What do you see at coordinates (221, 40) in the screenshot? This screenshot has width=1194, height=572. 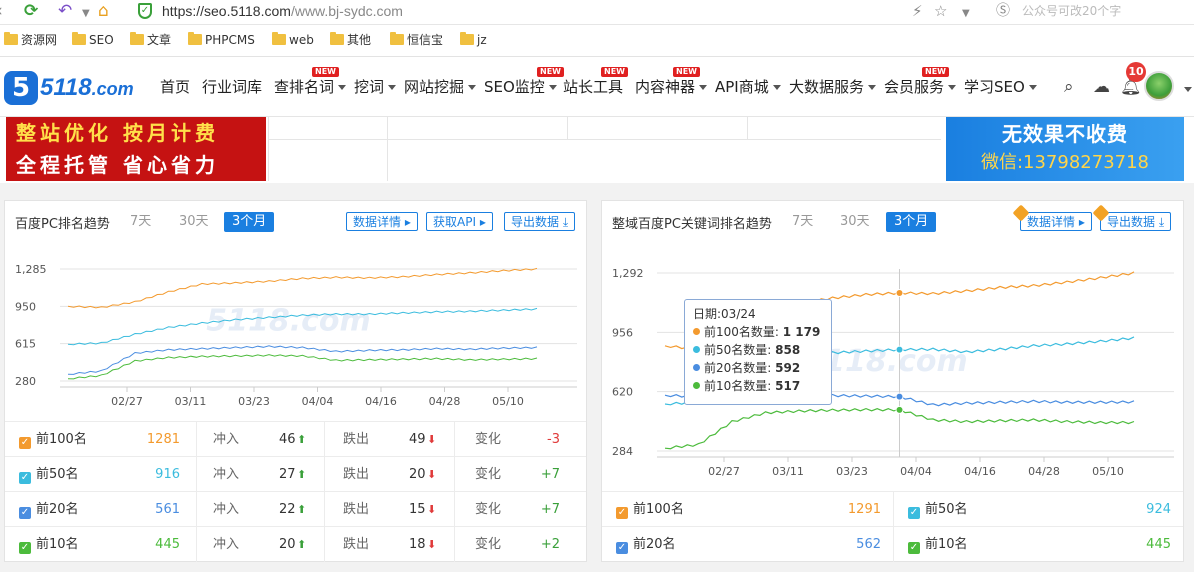 I see `bookmark-folder: PHPCMS` at bounding box center [221, 40].